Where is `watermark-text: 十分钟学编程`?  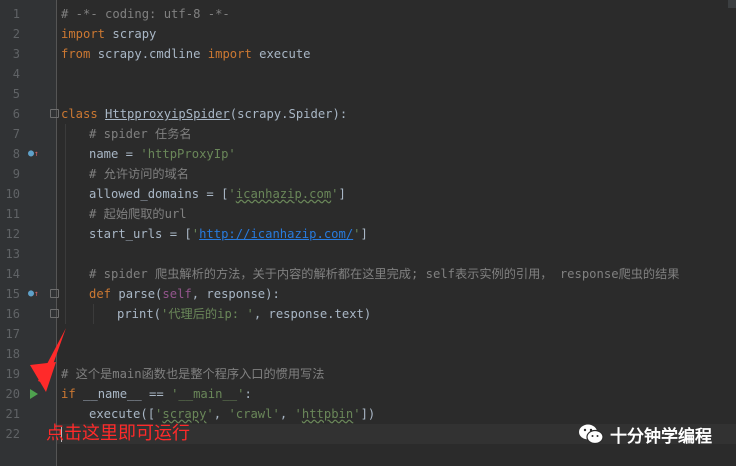
watermark-text: 十分钟学编程 is located at coordinates (661, 436).